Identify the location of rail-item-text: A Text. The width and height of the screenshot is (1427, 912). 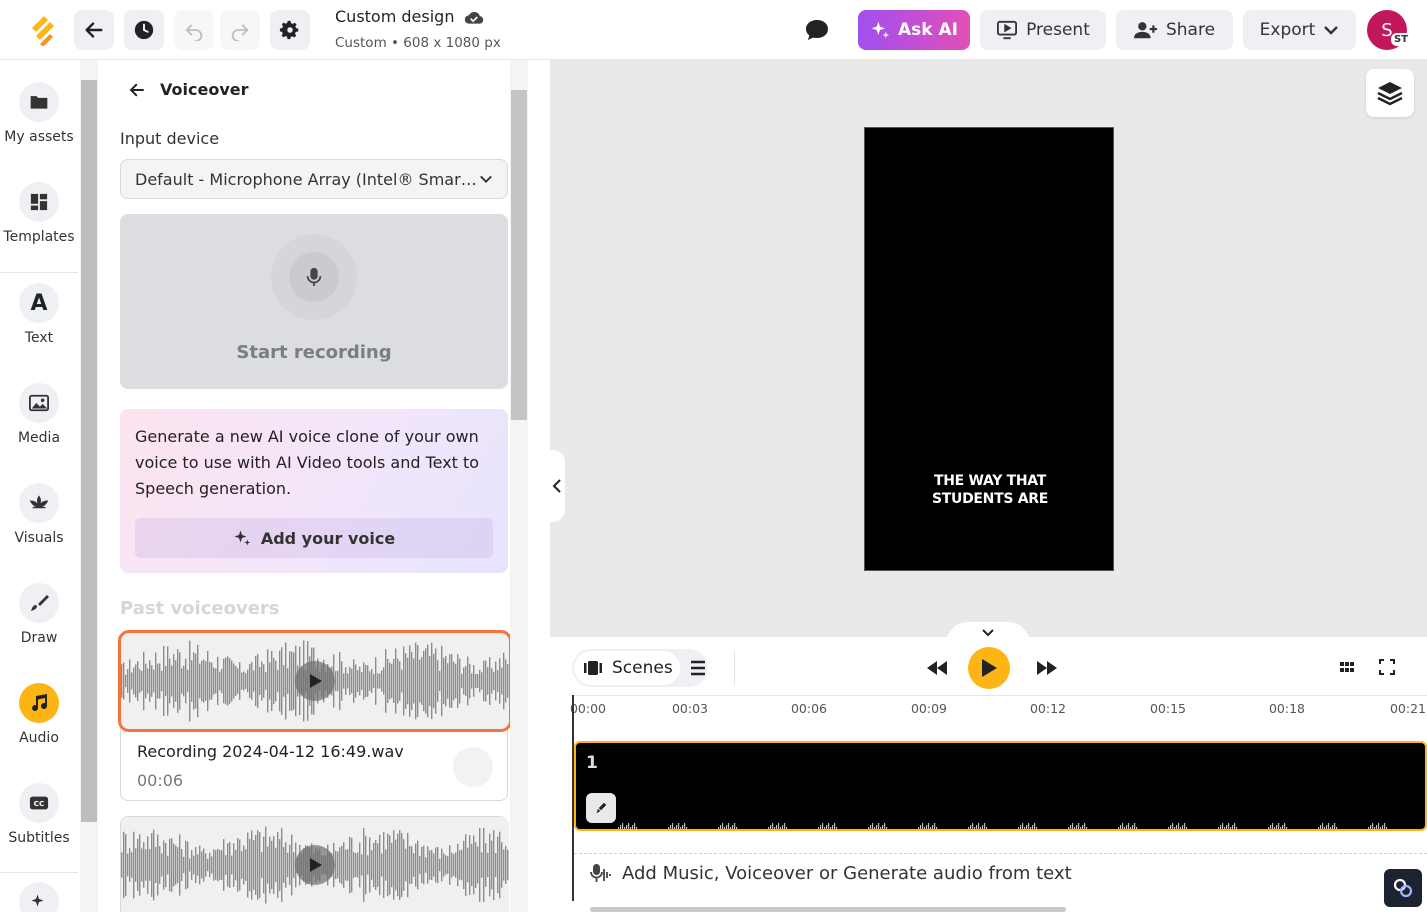
(39, 314).